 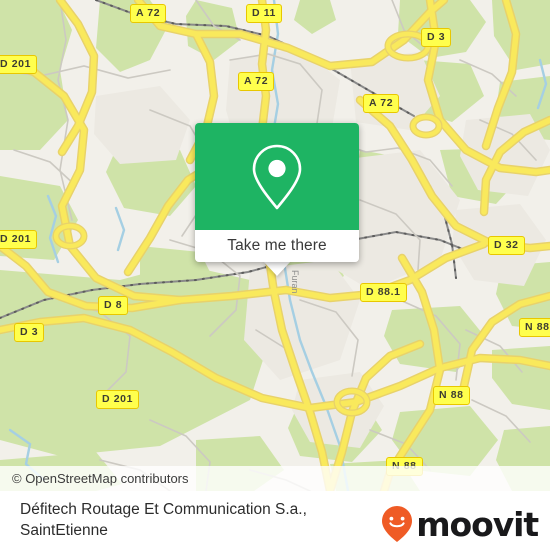 I want to click on place-title-line2: SaintEtienne, so click(x=64, y=530).